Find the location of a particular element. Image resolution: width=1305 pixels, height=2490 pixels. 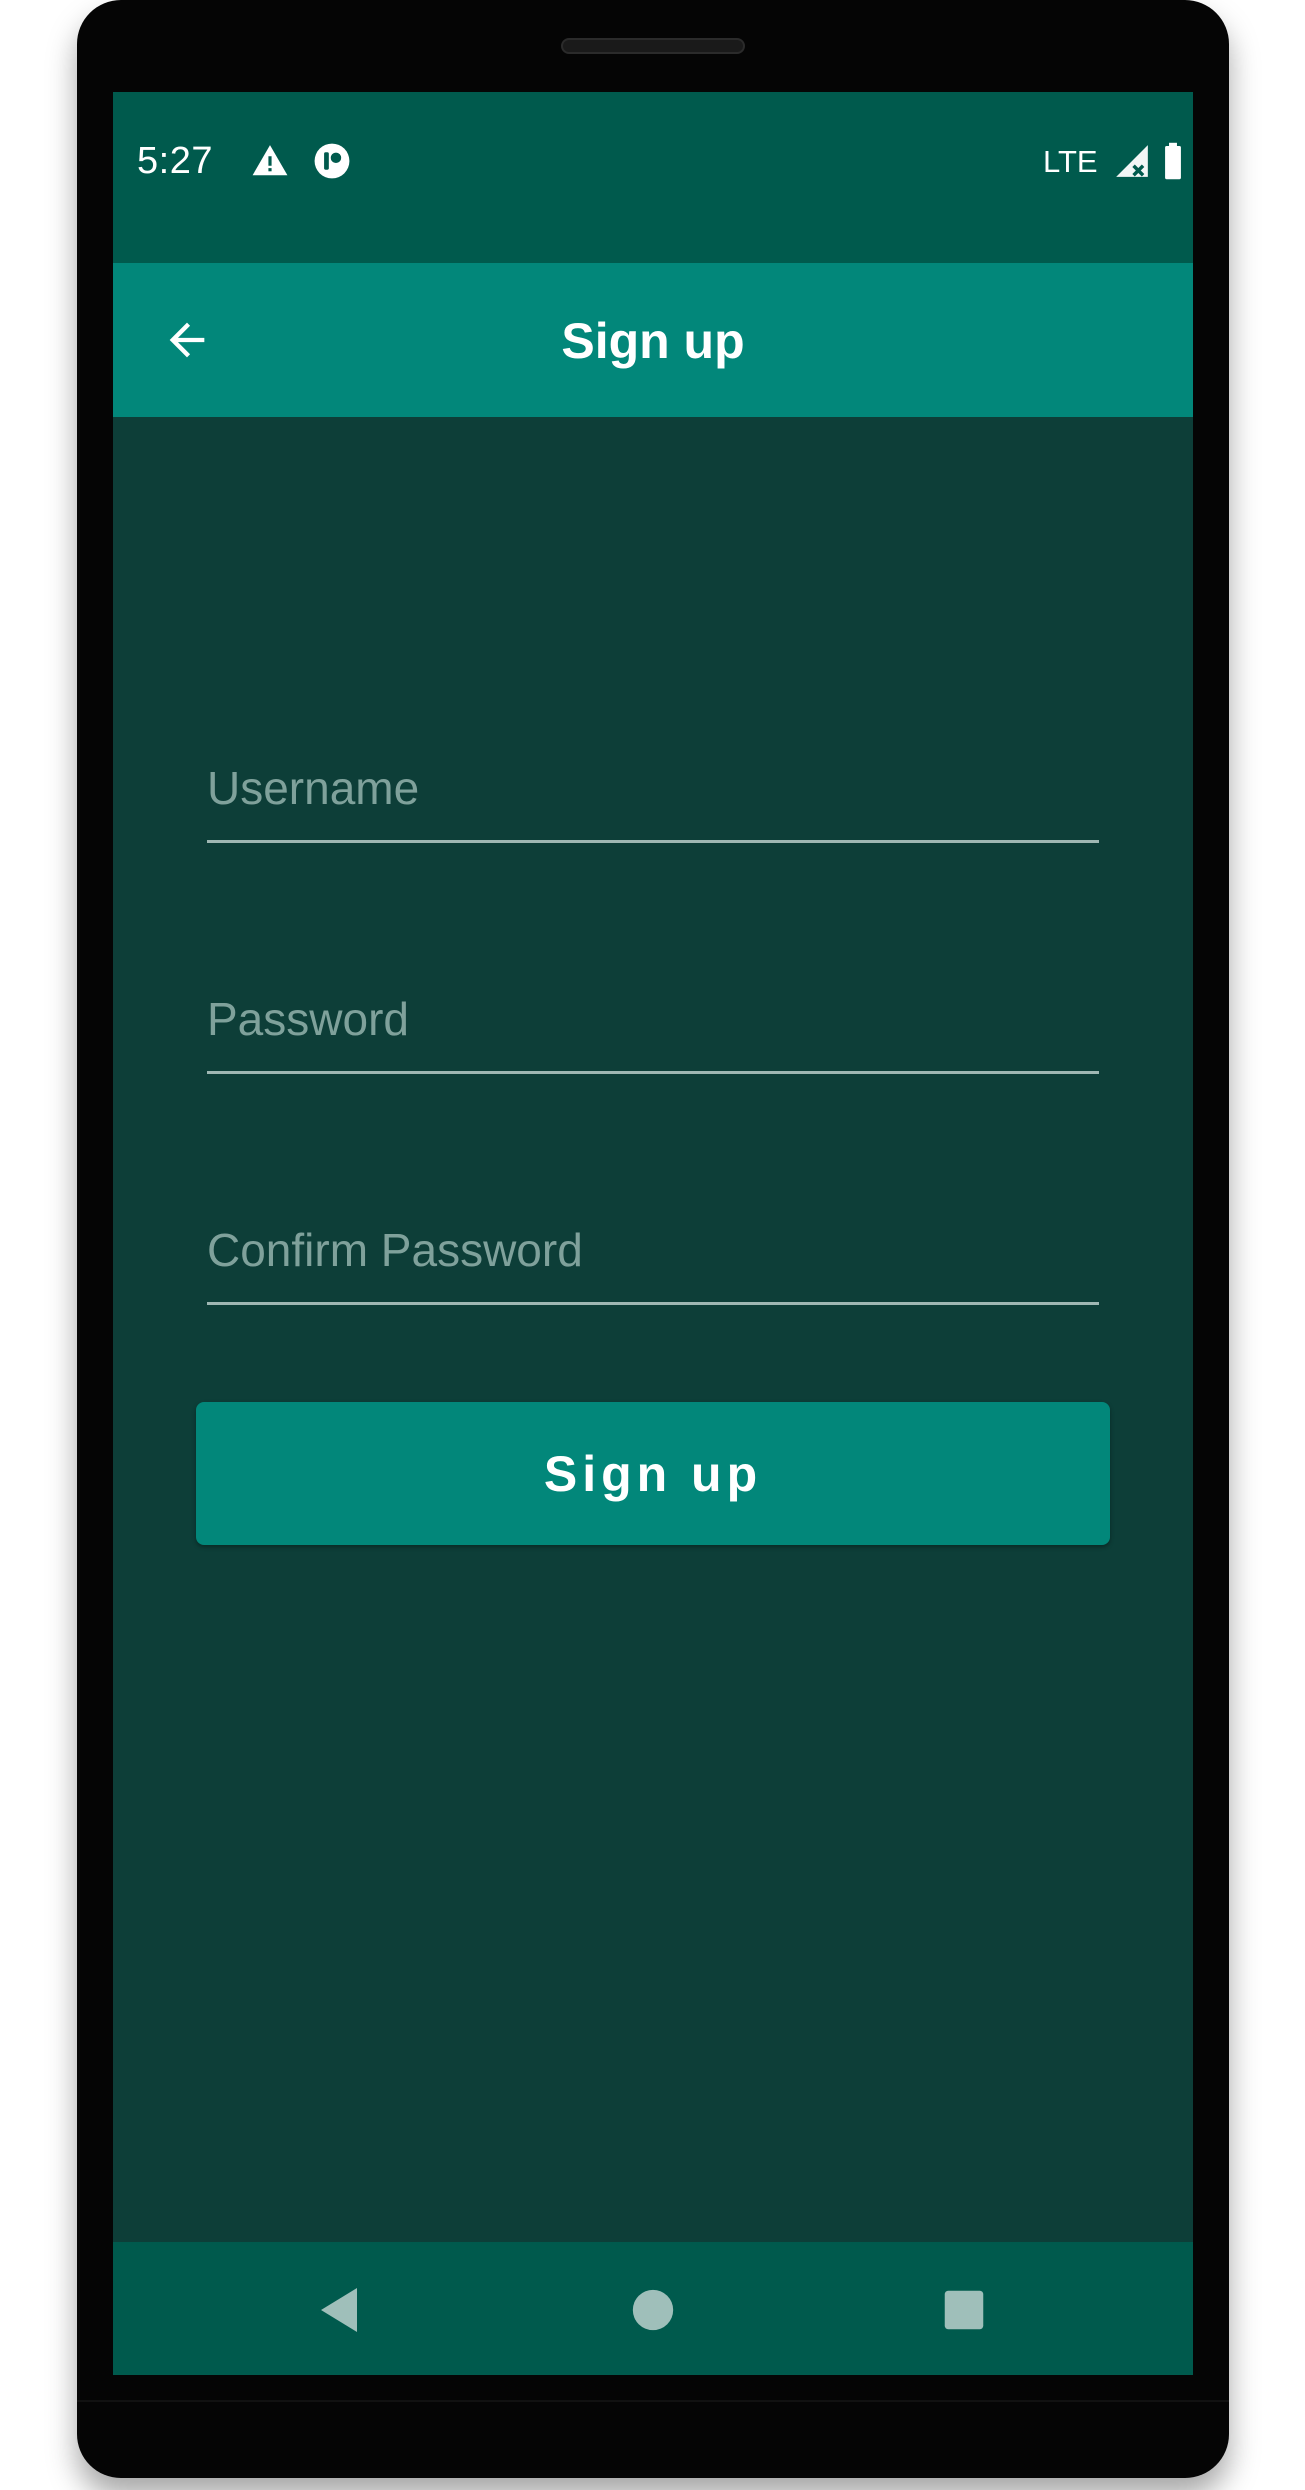

home-circle-icon is located at coordinates (653, 2310).